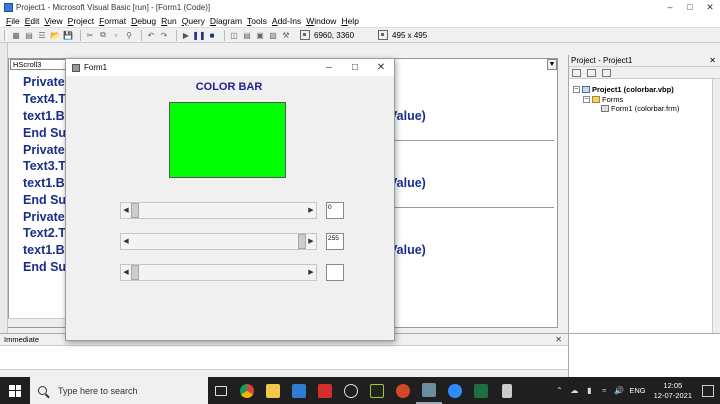 This screenshot has width=720, height=404. I want to click on green-scrollbar: ◀ ▶, so click(218, 241).